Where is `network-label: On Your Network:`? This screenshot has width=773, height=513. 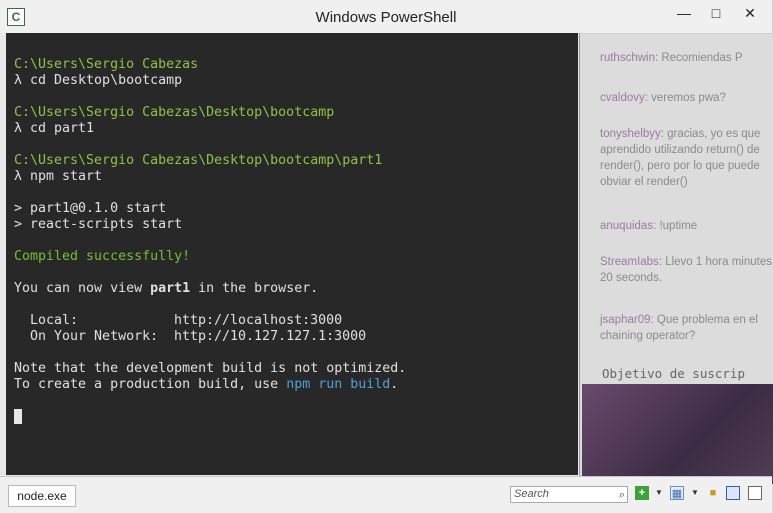 network-label: On Your Network: is located at coordinates (86, 336).